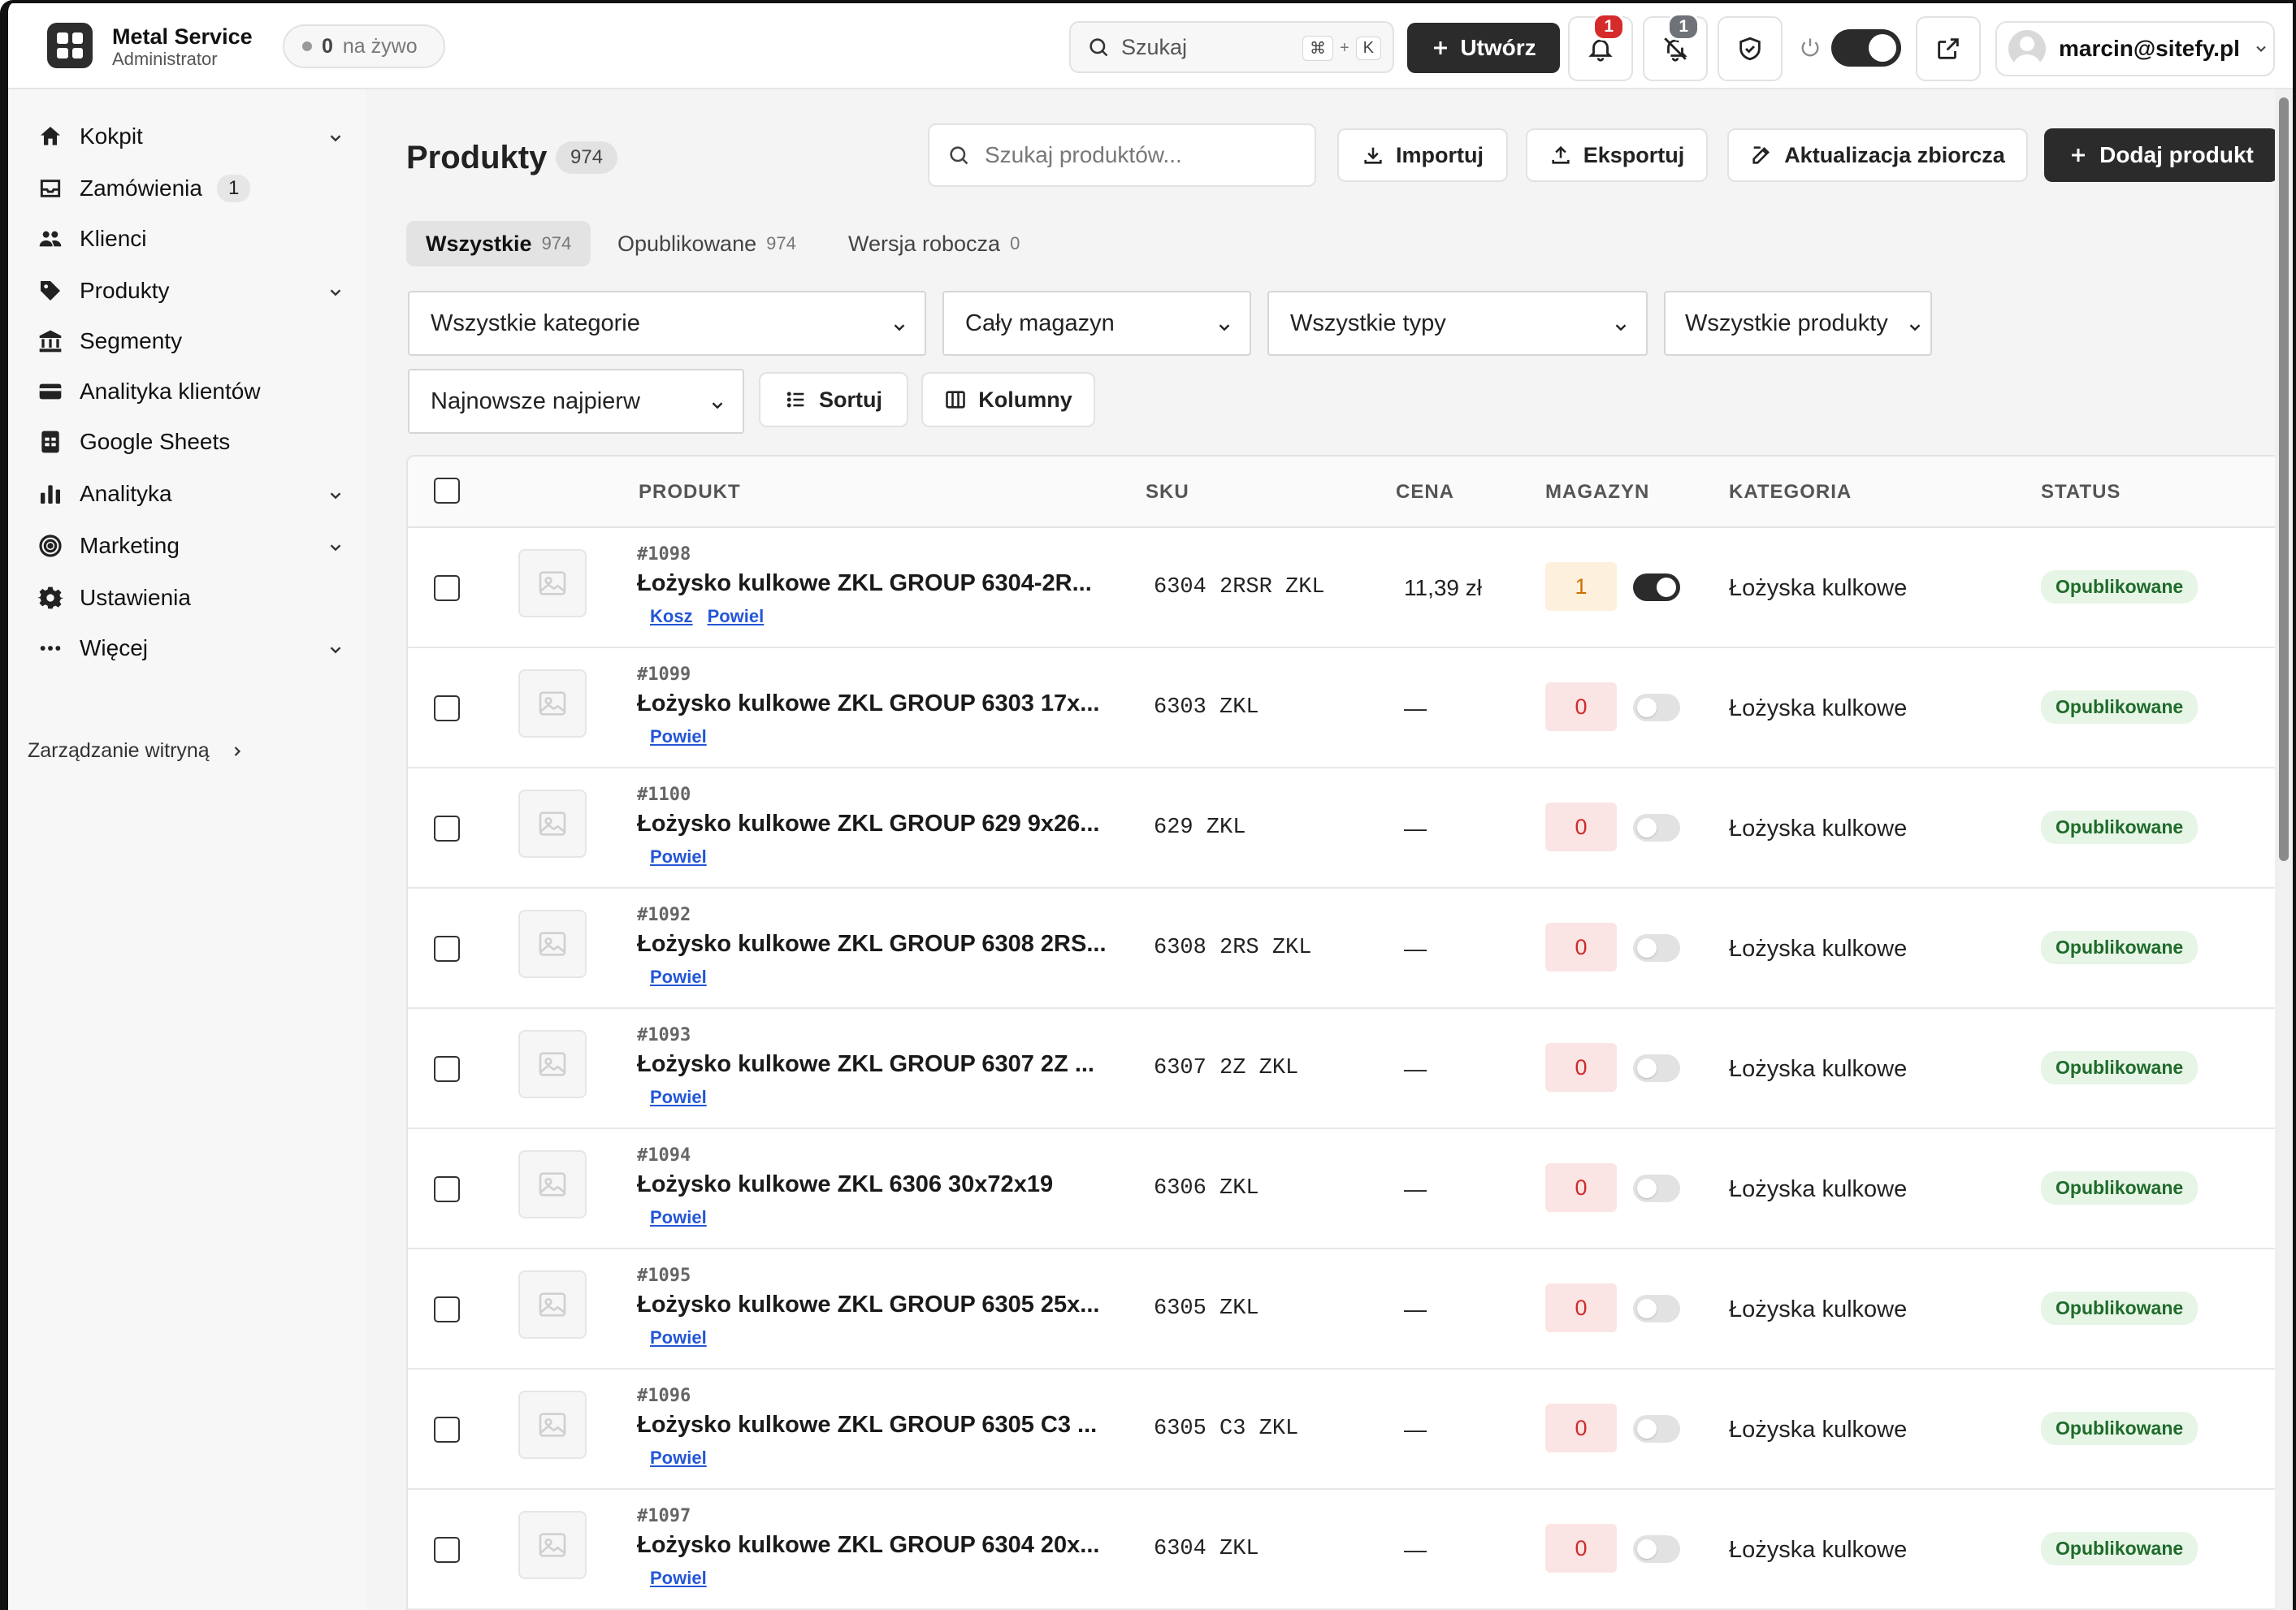  What do you see at coordinates (690, 492) in the screenshot?
I see `column-header-product: PRODUKT` at bounding box center [690, 492].